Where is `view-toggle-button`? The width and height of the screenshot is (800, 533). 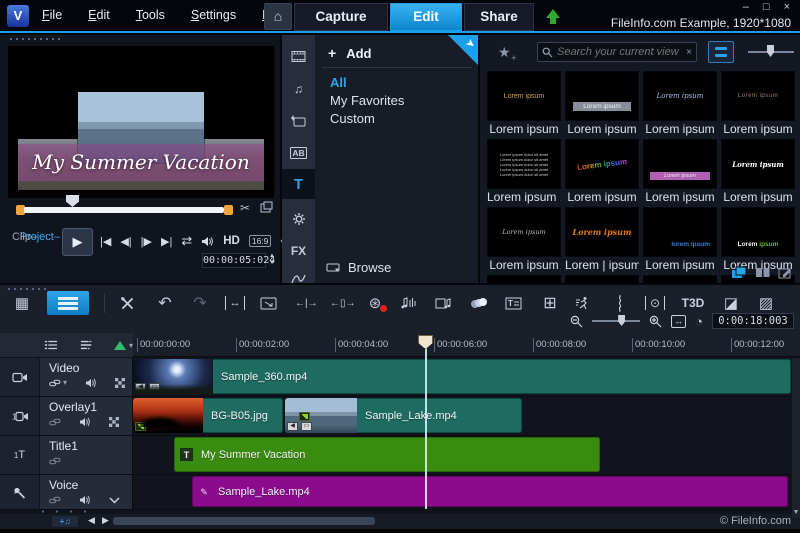 view-toggle-button is located at coordinates (721, 52).